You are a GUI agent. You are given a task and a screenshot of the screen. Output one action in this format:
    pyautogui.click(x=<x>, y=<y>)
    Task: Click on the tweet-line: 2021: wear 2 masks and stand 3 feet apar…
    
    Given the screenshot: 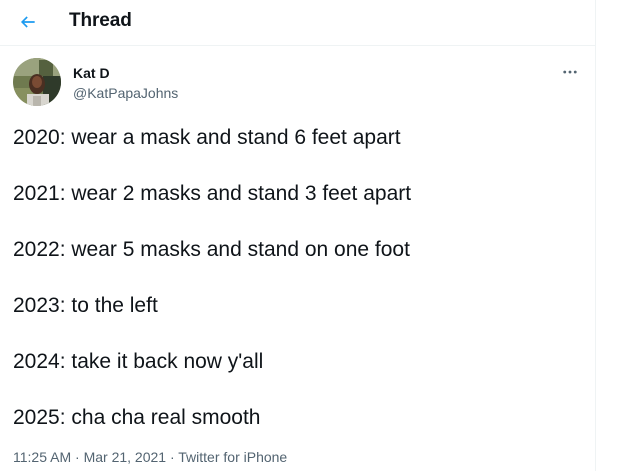 What is the action you would take?
    pyautogui.click(x=212, y=193)
    